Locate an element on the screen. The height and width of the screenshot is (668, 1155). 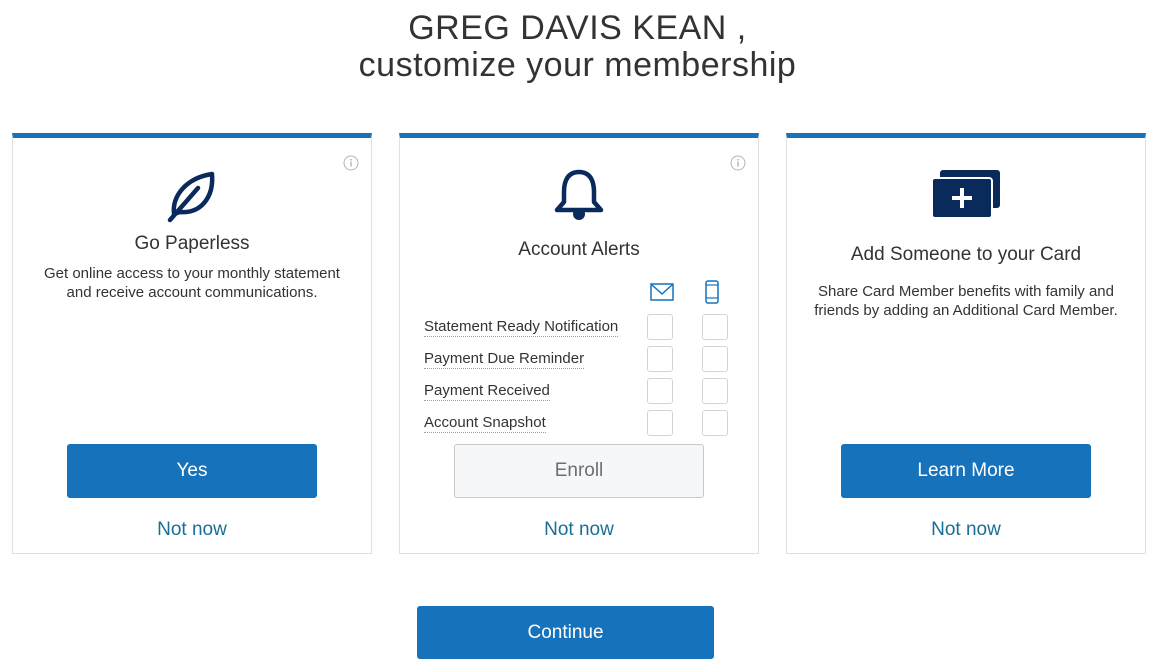
page-subtitle: customize your membership is located at coordinates (577, 65).